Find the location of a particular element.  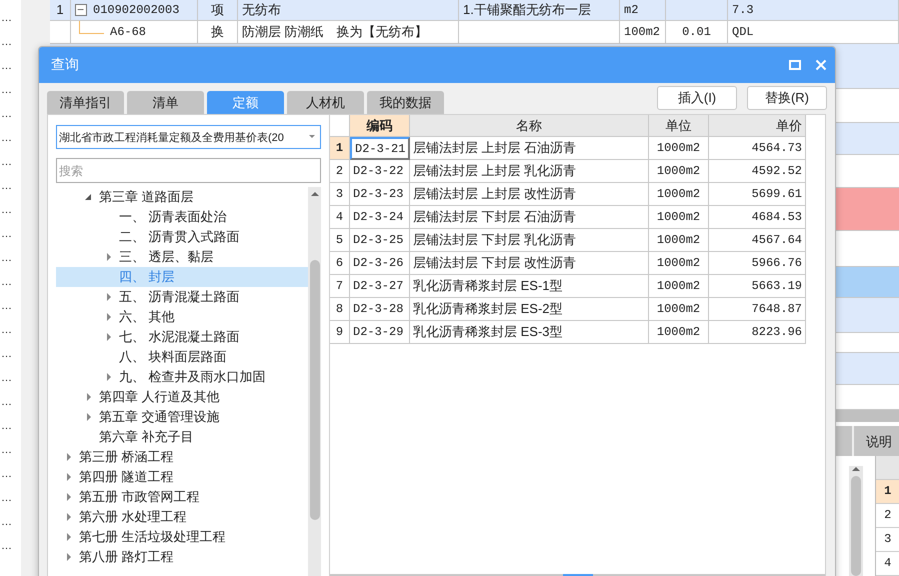

tree-item: 第四册 隧道工程 is located at coordinates (182, 477).